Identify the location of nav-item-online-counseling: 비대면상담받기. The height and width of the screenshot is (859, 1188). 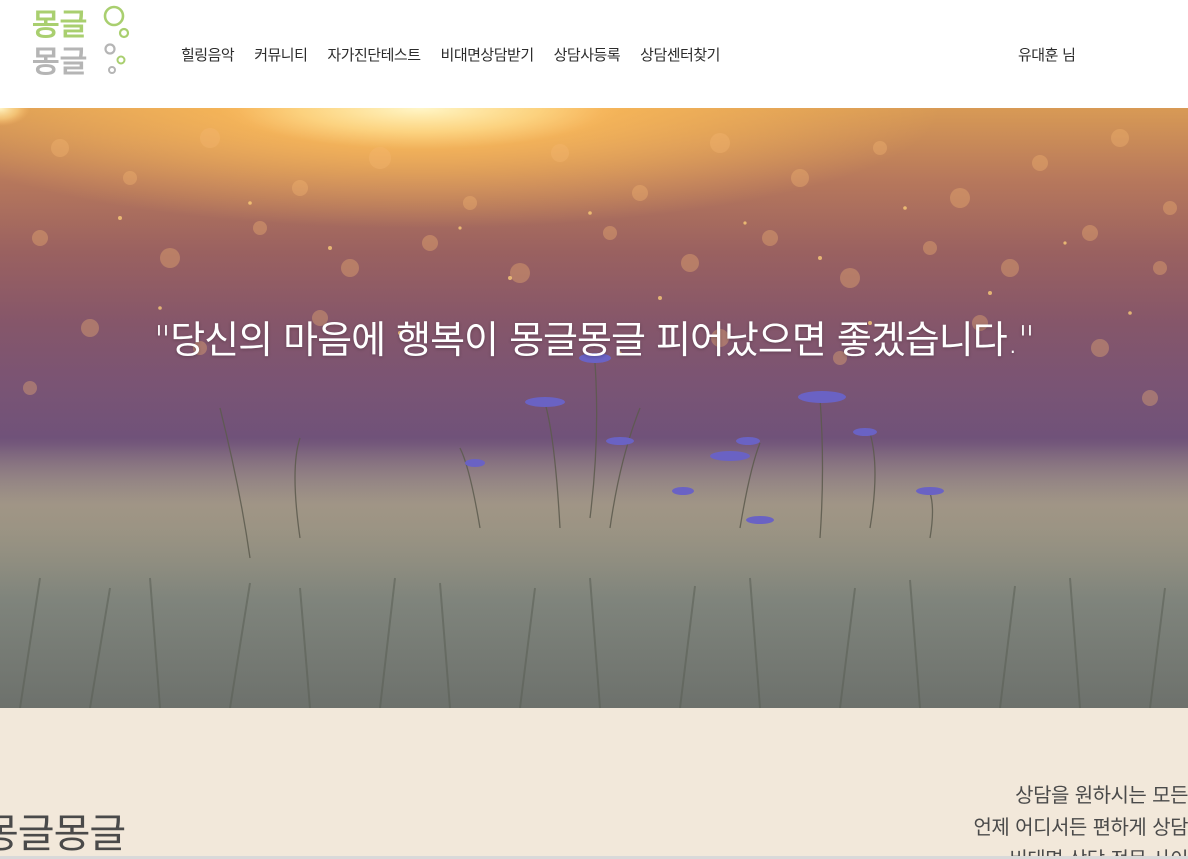
(488, 55).